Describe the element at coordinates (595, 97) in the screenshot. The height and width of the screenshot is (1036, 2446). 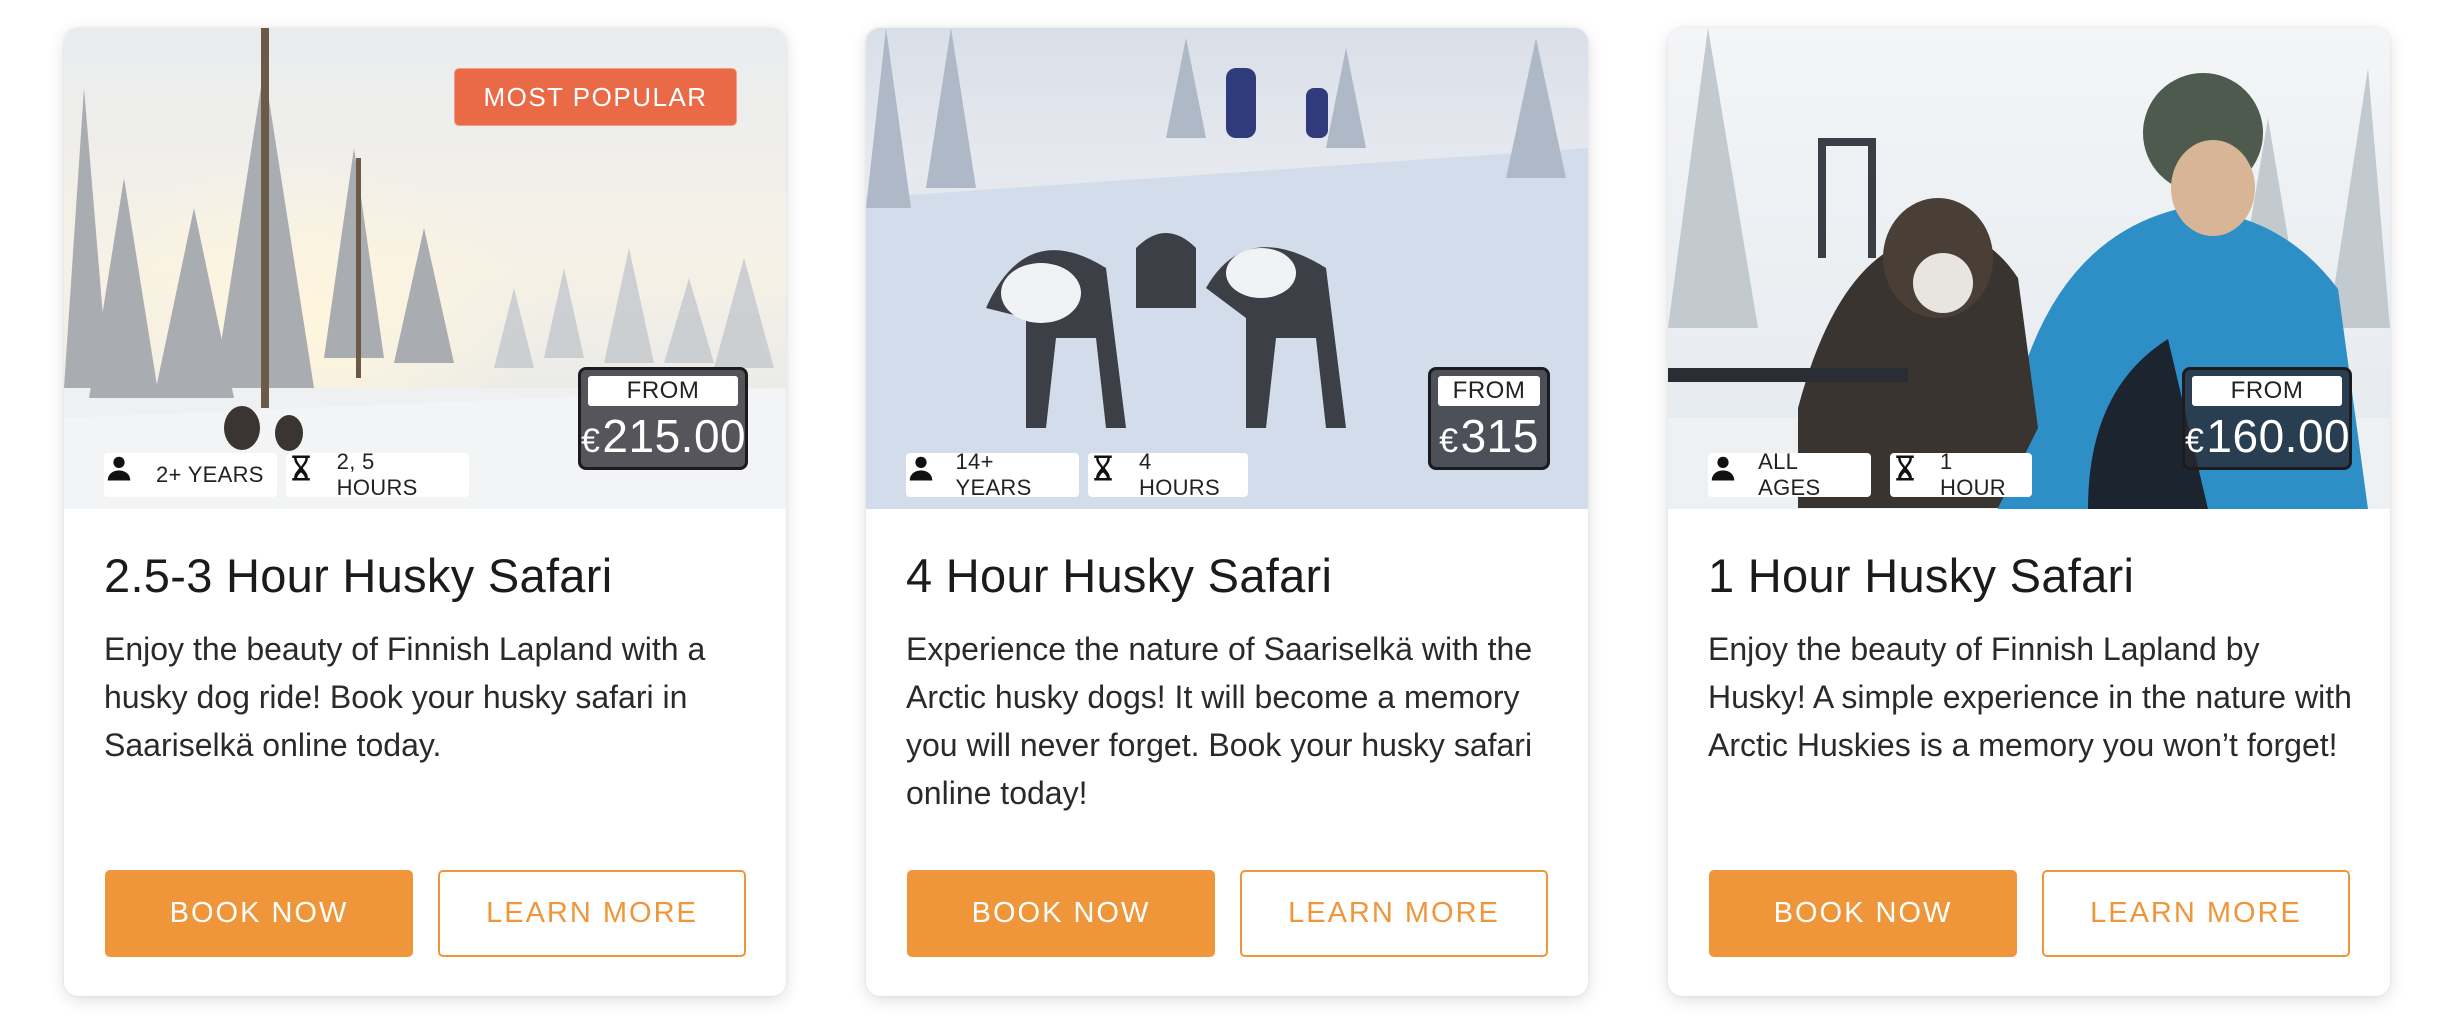
I see `most-popular-badge: MOST POPULAR` at that location.